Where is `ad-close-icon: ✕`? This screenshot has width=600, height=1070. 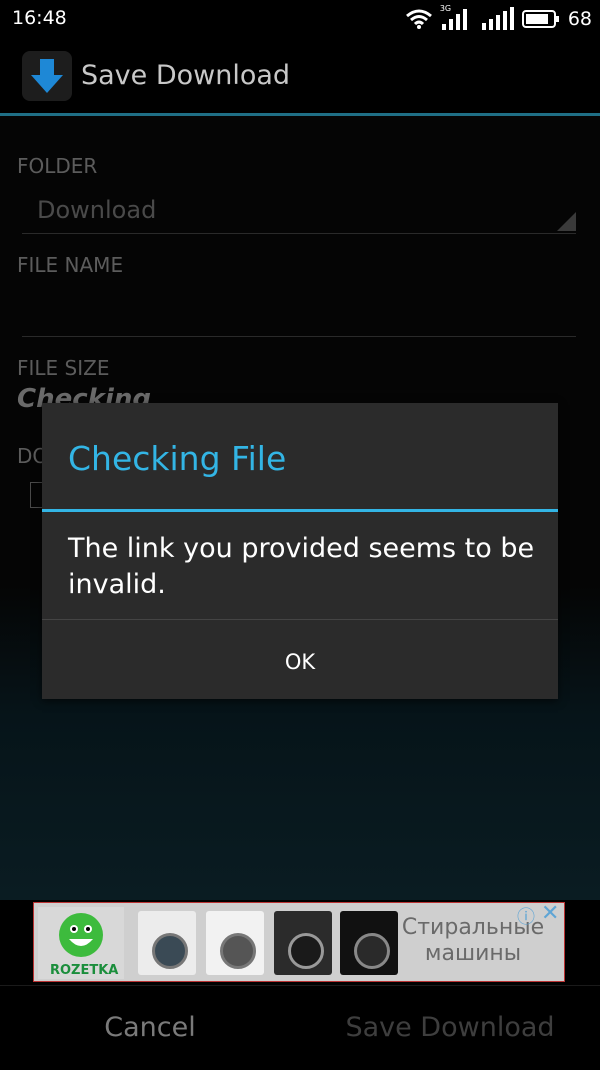
ad-close-icon: ✕ is located at coordinates (550, 913).